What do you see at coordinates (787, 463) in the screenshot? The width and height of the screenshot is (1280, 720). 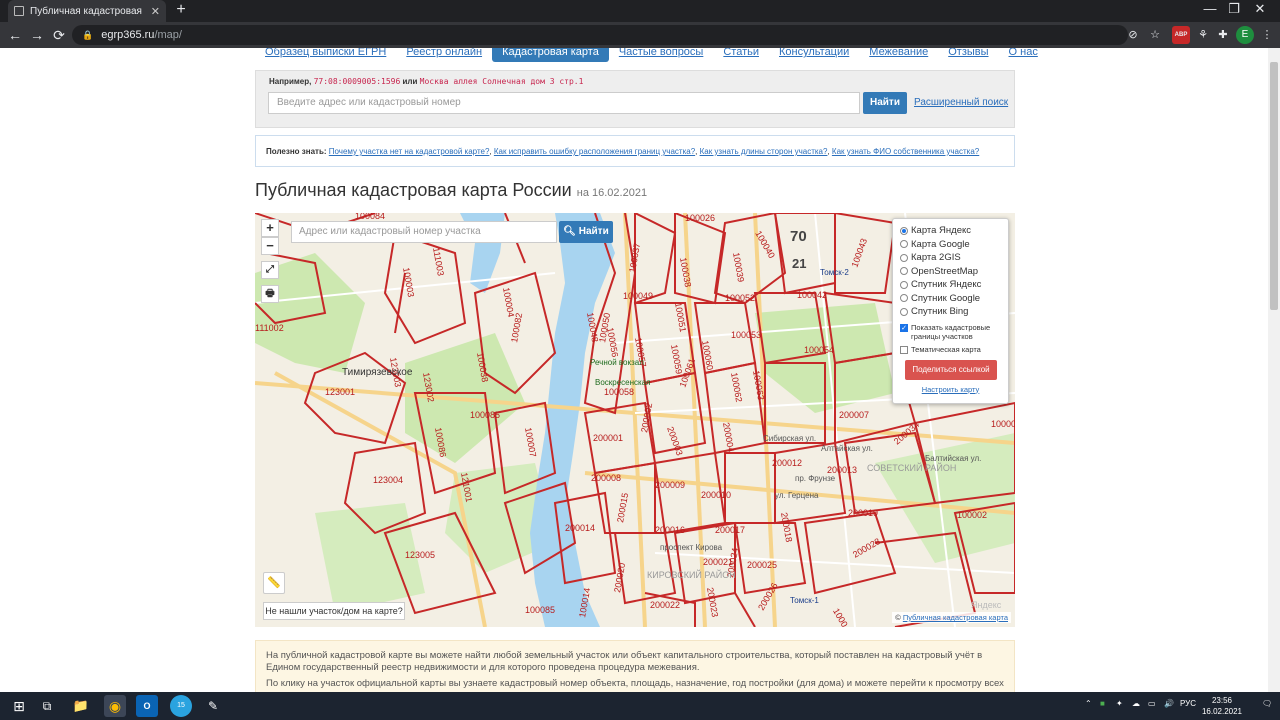 I see `parcel-label: 200012` at bounding box center [787, 463].